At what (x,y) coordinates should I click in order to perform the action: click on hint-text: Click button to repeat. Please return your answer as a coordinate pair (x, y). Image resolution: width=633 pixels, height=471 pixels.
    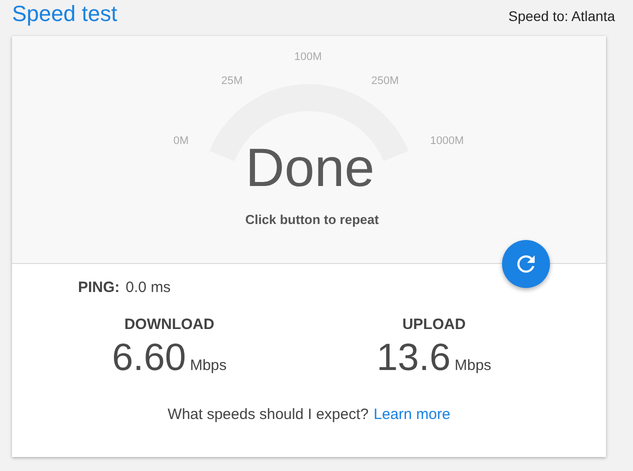
    Looking at the image, I should click on (312, 219).